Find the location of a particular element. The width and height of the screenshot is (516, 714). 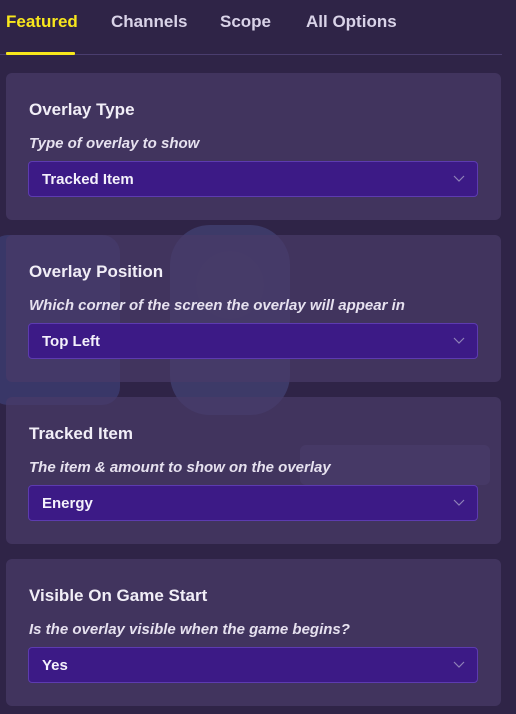

tab-channels: Channels is located at coordinates (149, 22).